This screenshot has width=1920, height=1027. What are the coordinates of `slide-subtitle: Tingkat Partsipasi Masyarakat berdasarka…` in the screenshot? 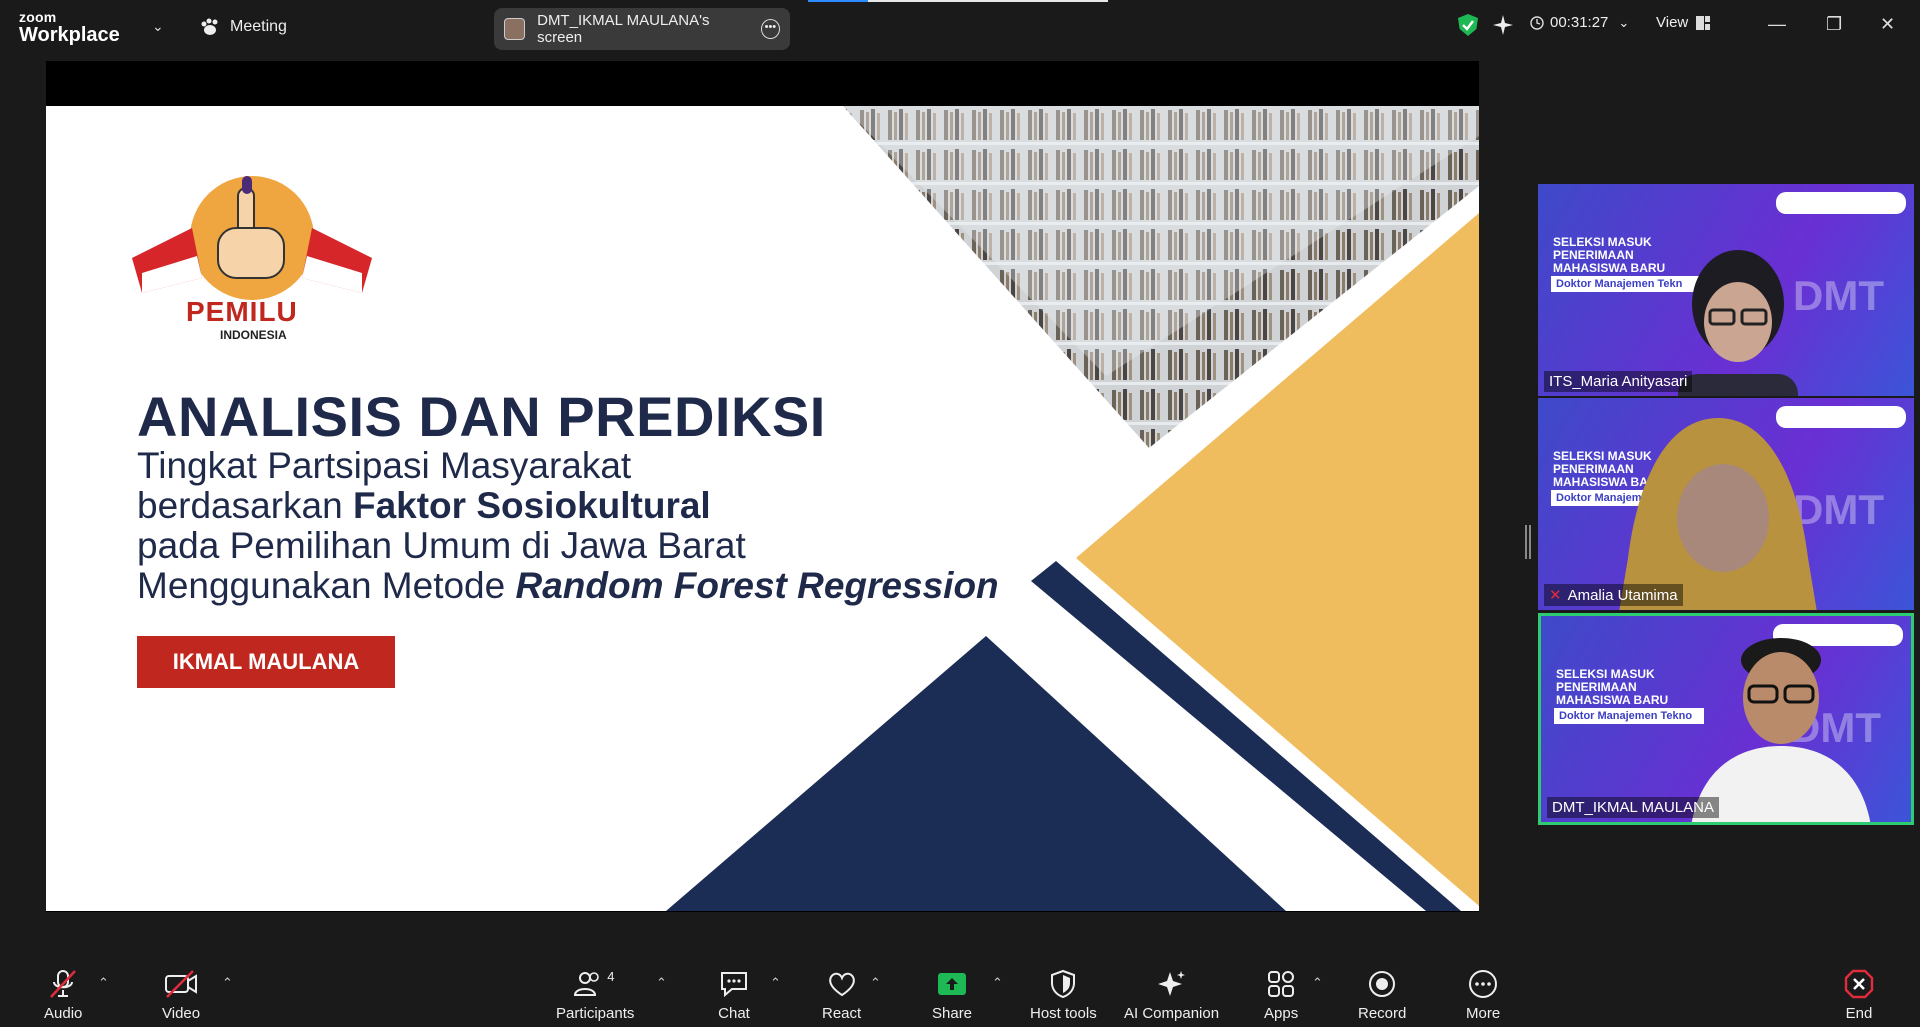 It's located at (568, 526).